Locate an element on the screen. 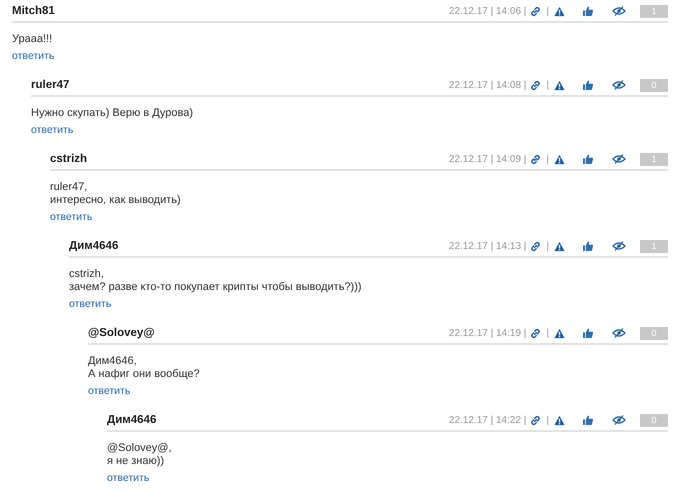 The height and width of the screenshot is (491, 700). comment-text: я не знаю)) is located at coordinates (136, 461).